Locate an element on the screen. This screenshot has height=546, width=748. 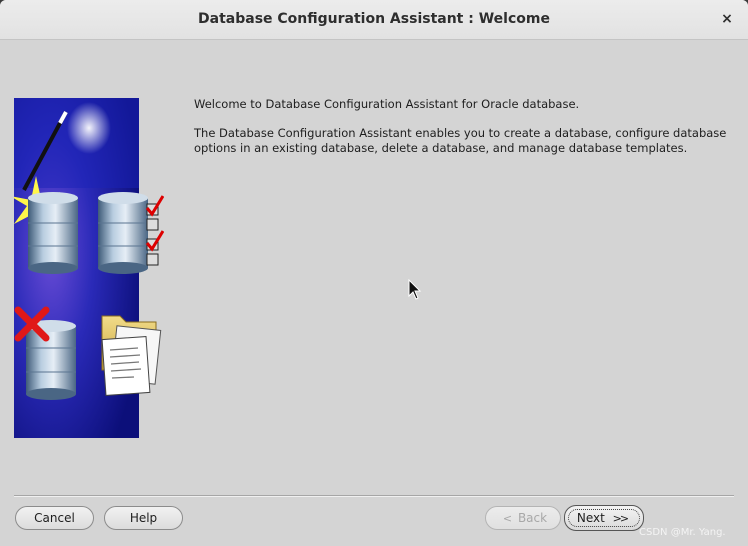
button-separator is located at coordinates (374, 496).